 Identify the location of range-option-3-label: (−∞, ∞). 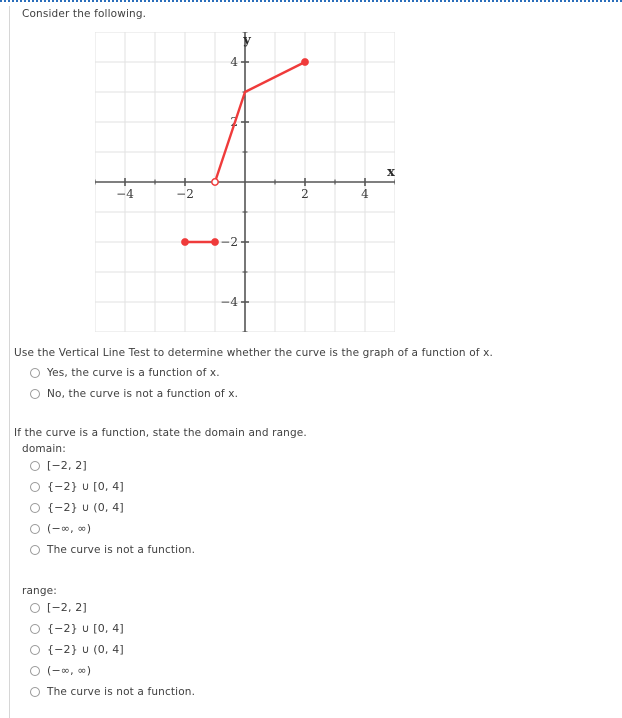
(69, 670).